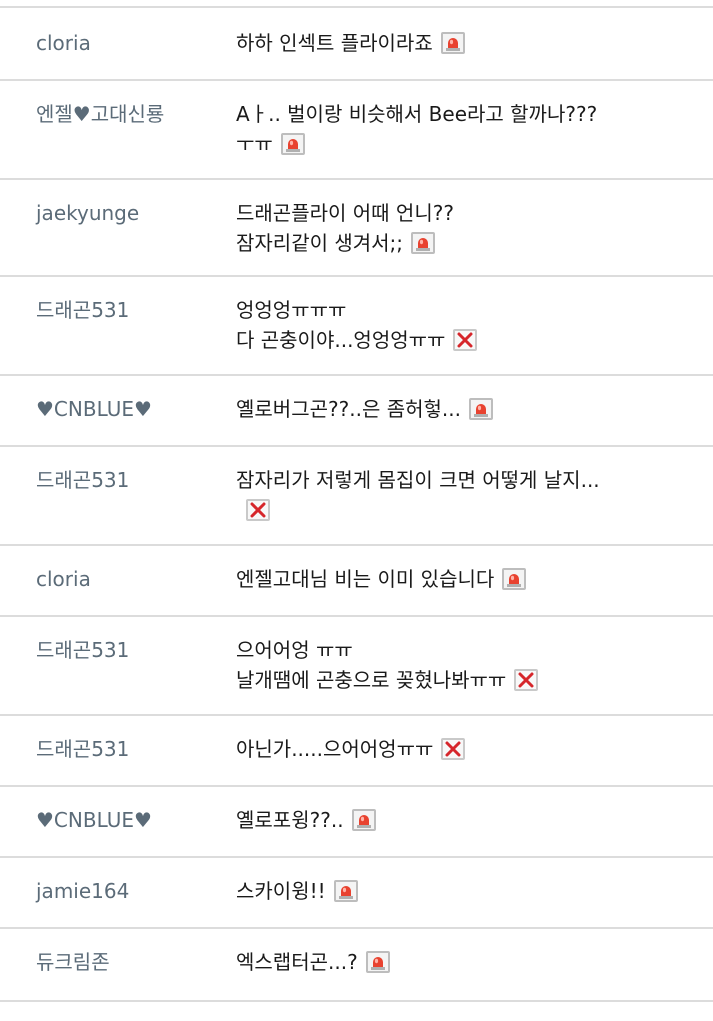  I want to click on comment-line: 아닌가.....으어어엉ㅠㅠ, so click(335, 749).